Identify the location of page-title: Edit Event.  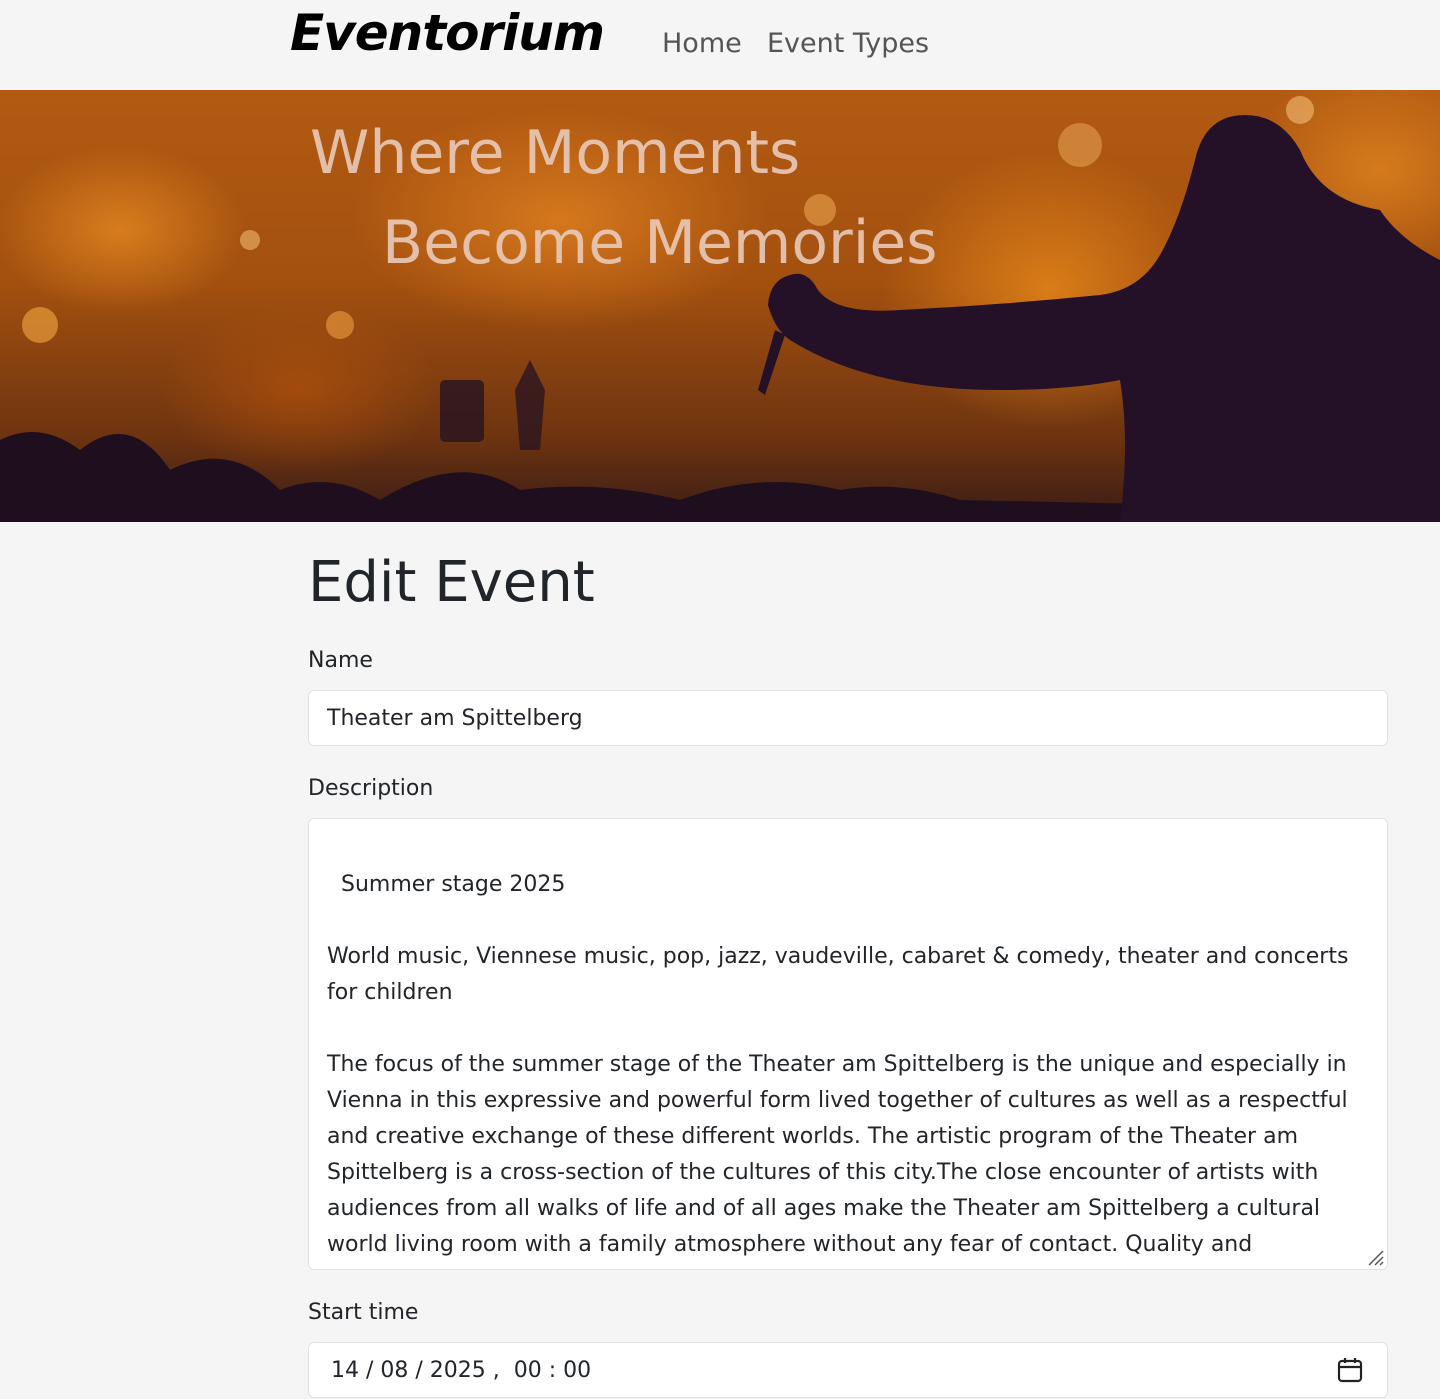
(451, 582).